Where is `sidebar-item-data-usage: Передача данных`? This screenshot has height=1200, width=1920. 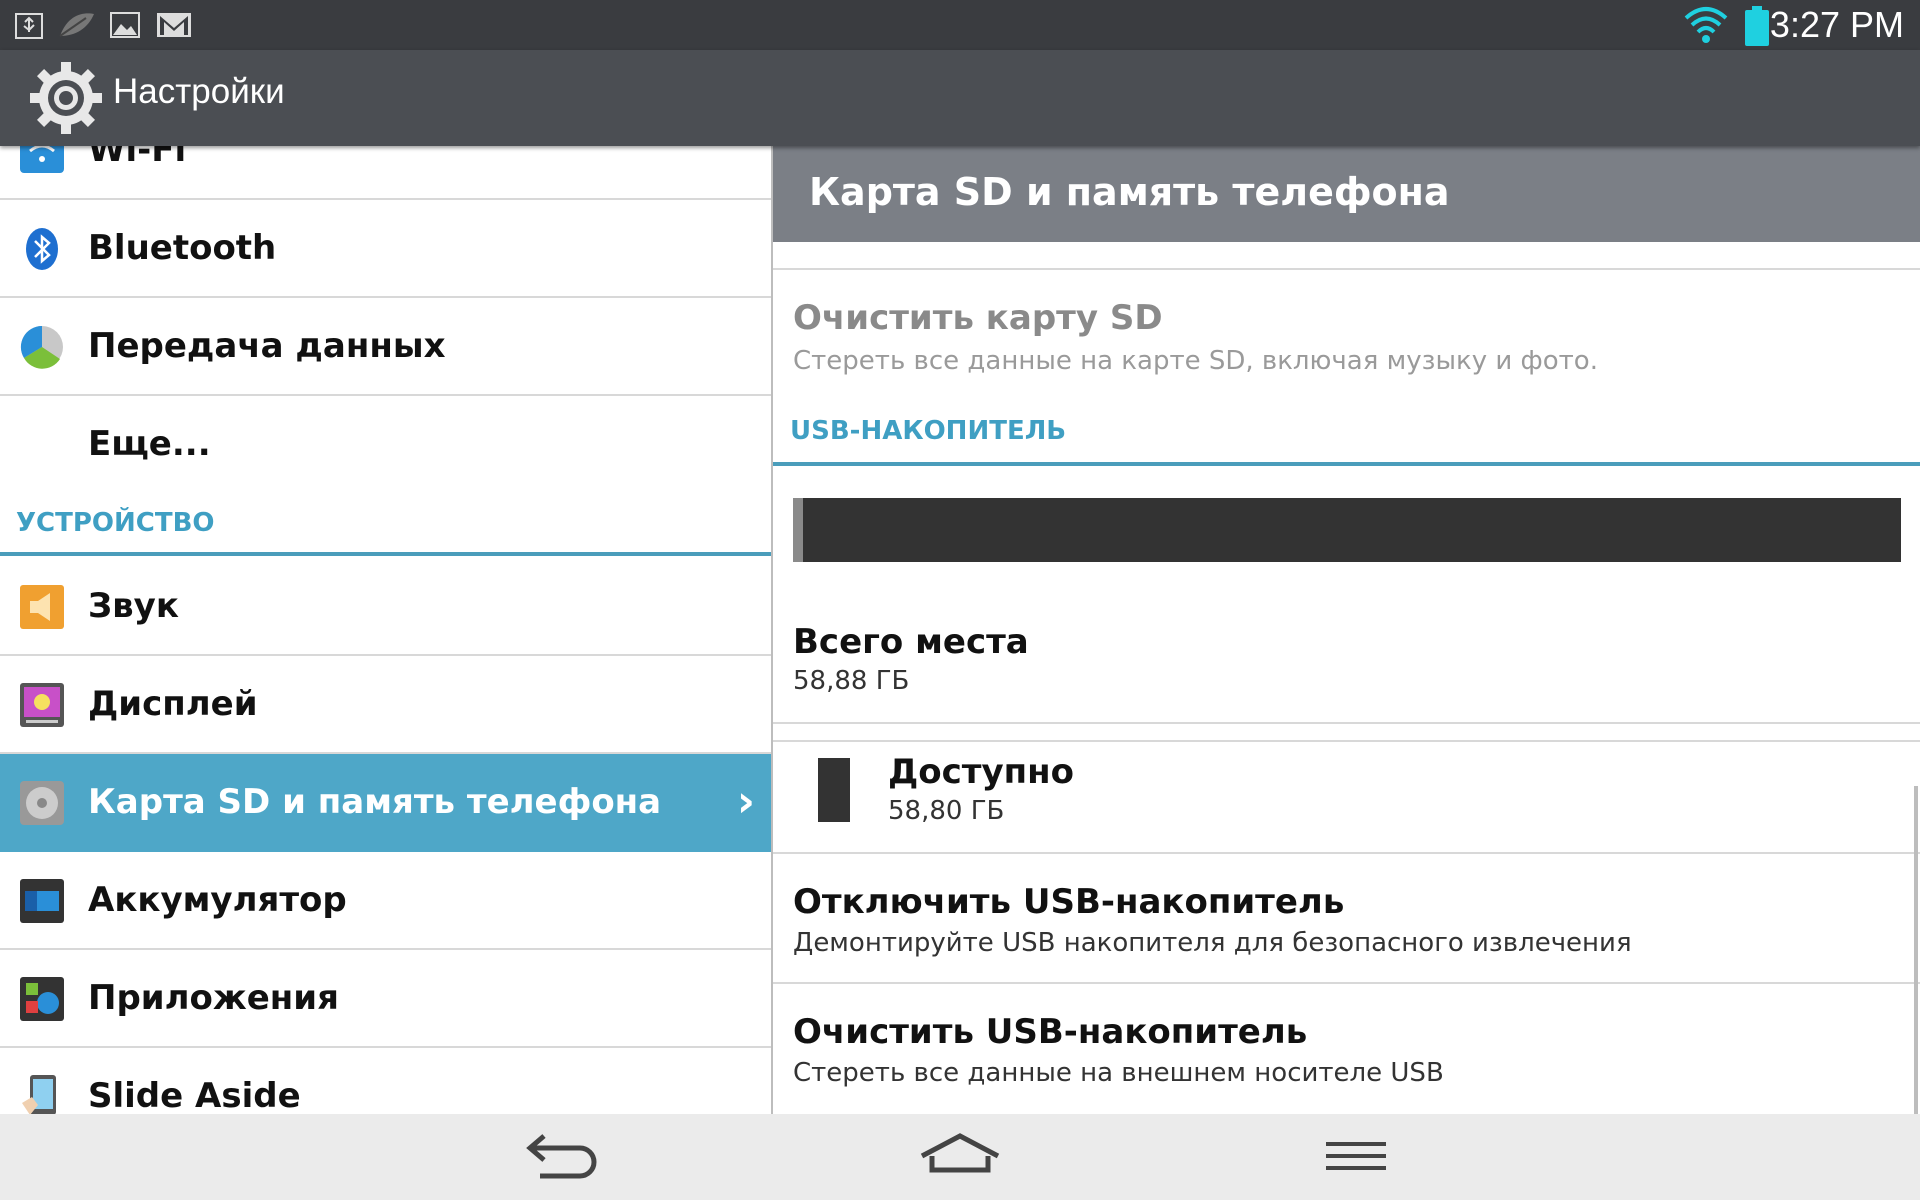
sidebar-item-data-usage: Передача данных is located at coordinates (385, 347).